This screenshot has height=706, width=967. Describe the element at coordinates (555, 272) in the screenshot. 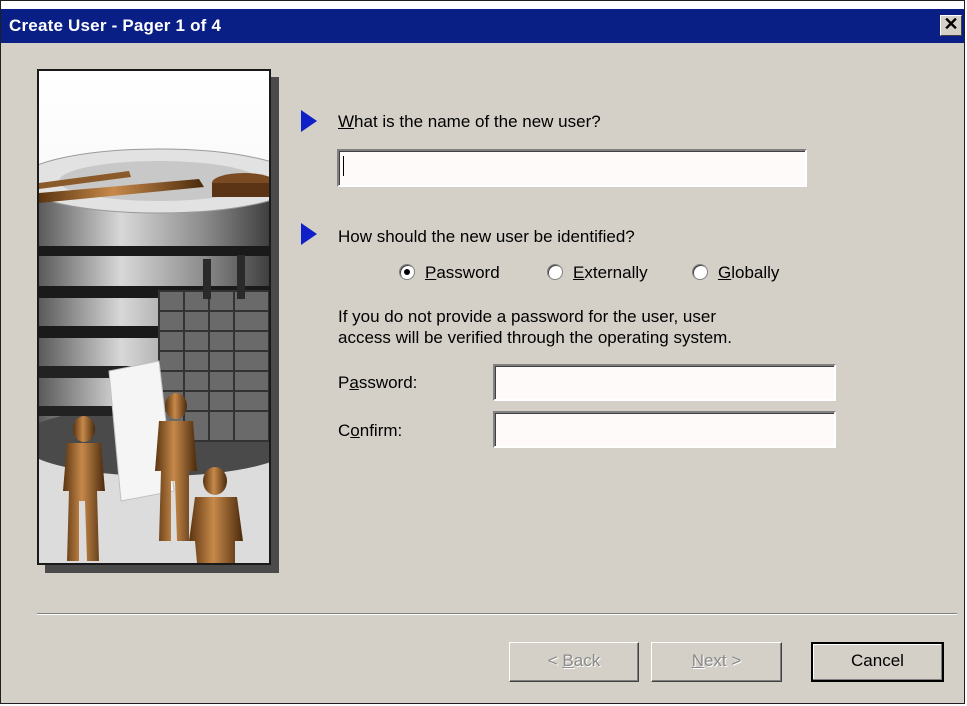

I see `radio-externally-button` at that location.